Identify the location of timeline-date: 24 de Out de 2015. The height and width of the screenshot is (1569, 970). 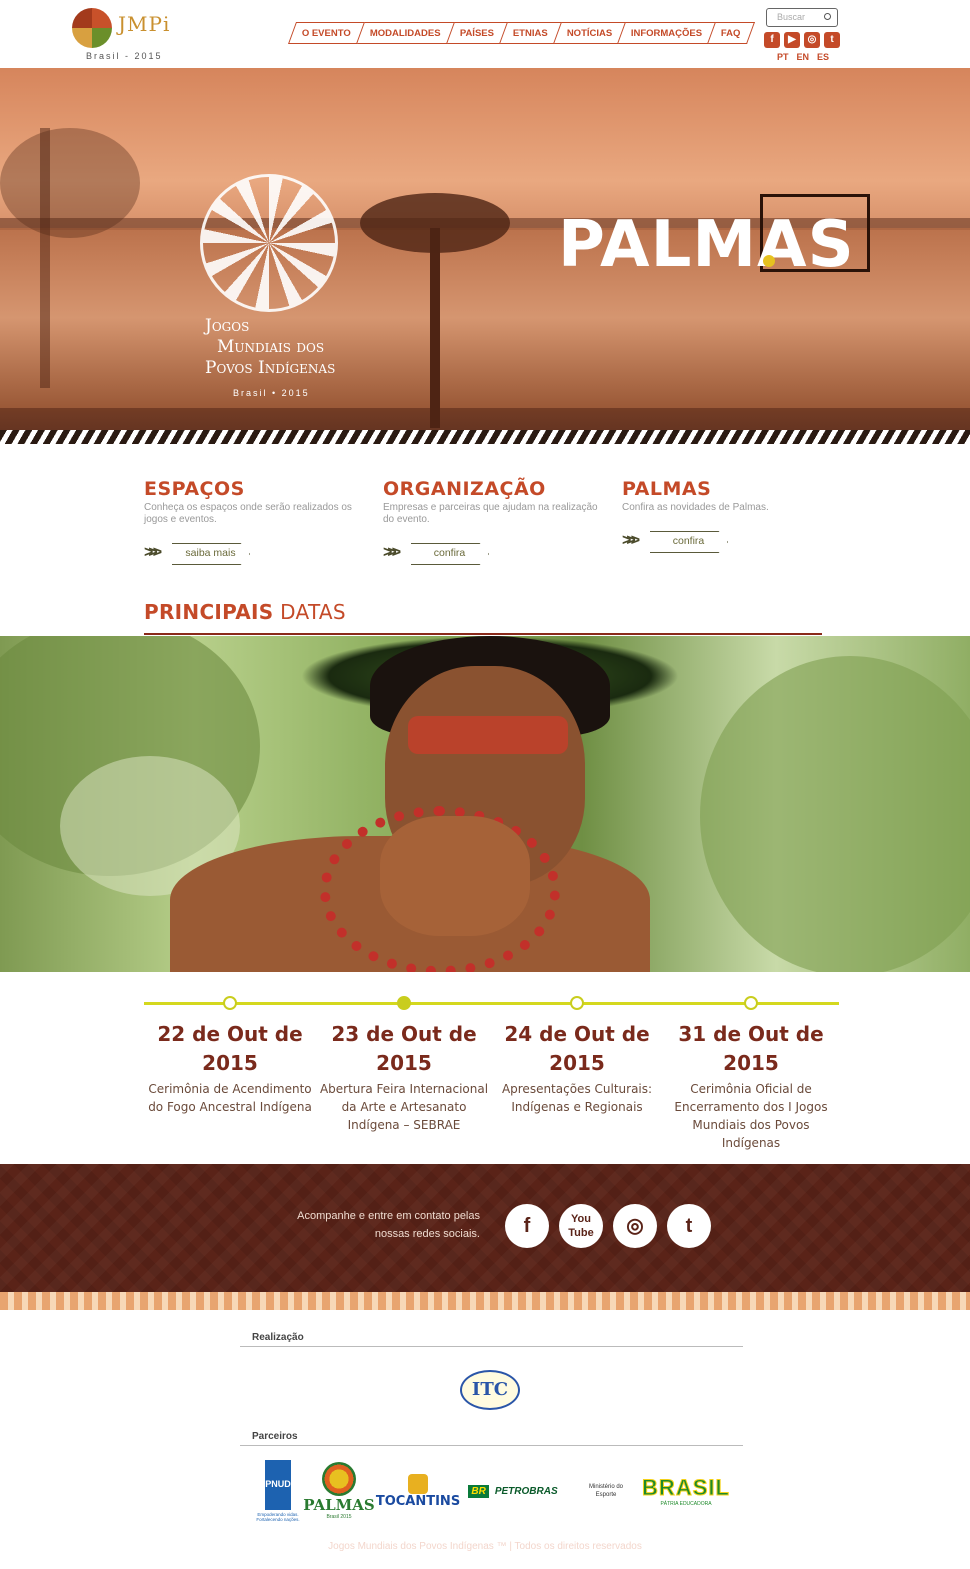
(577, 1048).